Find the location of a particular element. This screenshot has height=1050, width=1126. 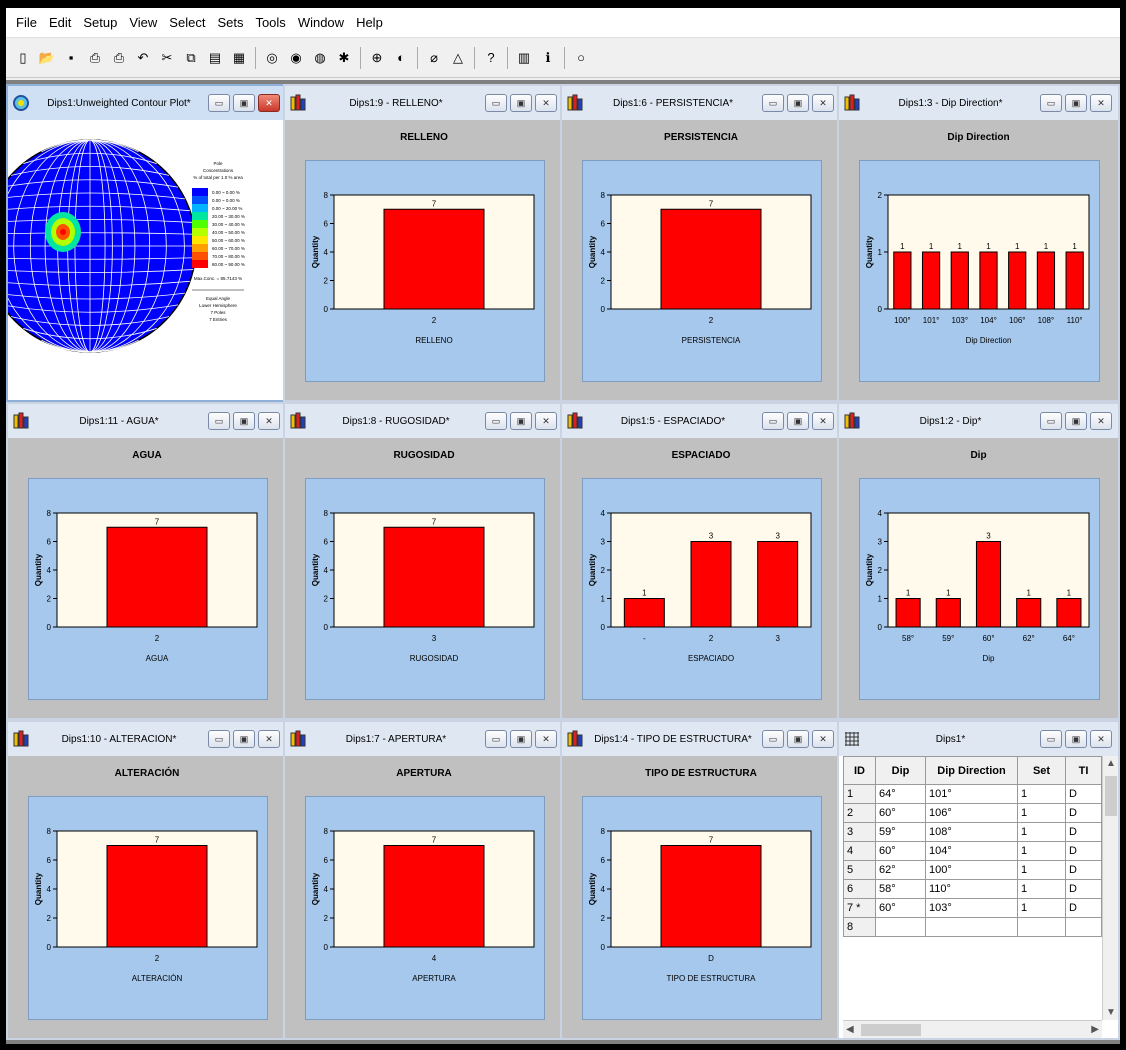

menu-edit: Edit is located at coordinates (60, 22).